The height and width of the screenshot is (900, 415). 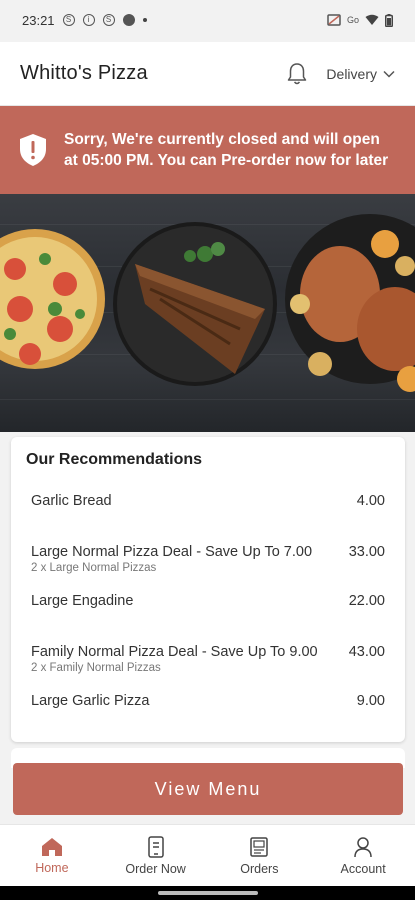 What do you see at coordinates (84, 73) in the screenshot?
I see `brand-title: Whitto's Pizza` at bounding box center [84, 73].